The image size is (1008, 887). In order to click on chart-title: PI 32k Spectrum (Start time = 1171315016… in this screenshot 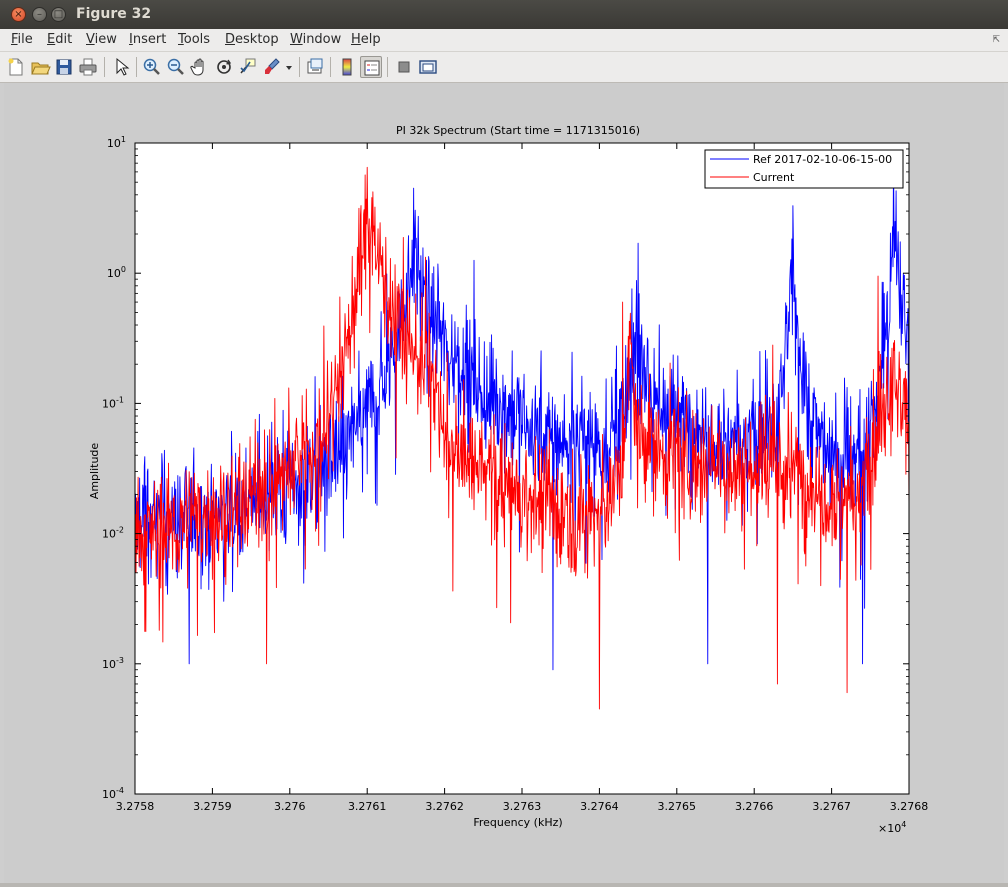, I will do `click(518, 130)`.